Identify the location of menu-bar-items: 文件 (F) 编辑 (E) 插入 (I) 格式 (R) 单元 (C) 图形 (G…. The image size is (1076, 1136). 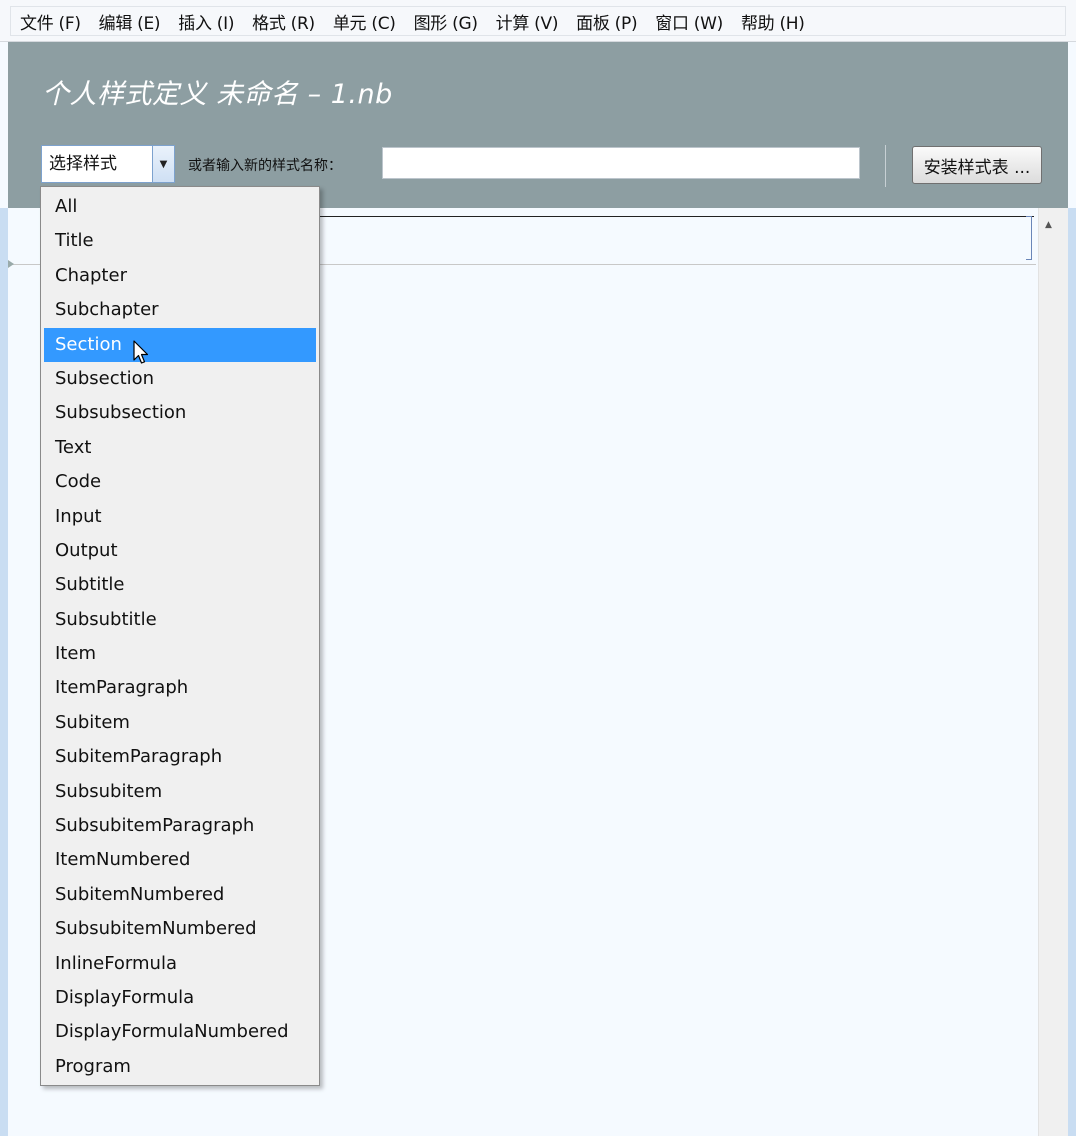
(538, 21).